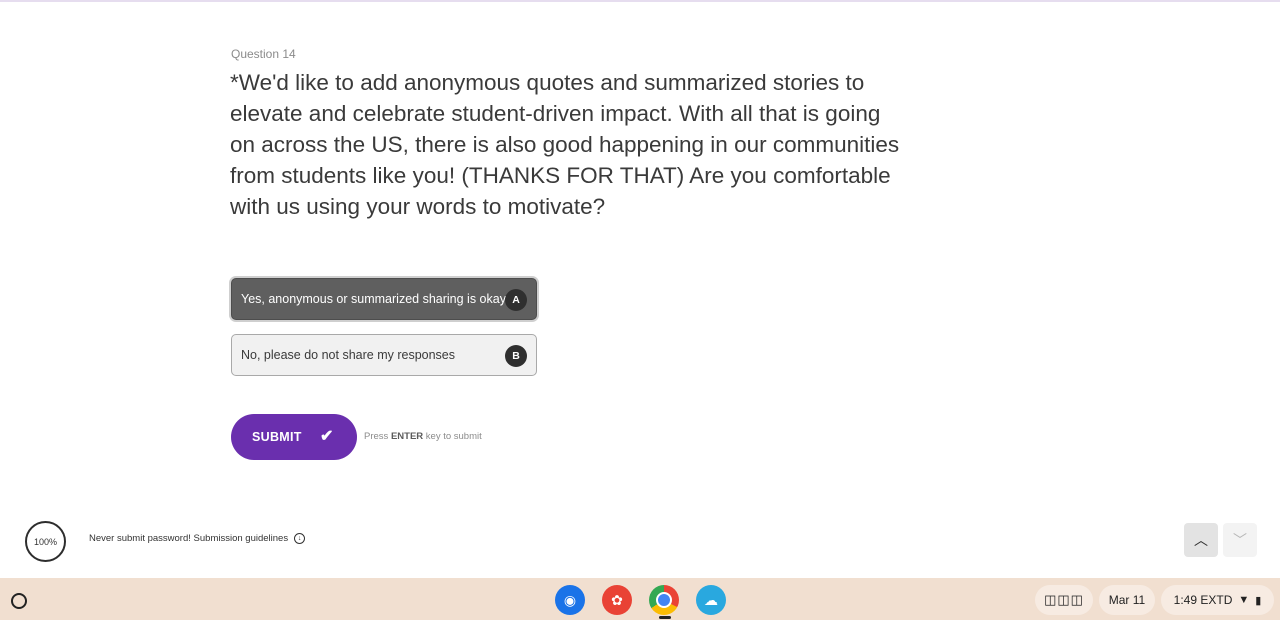 This screenshot has width=1280, height=620. I want to click on choice-b-label: No, please do not share my responses, so click(348, 355).